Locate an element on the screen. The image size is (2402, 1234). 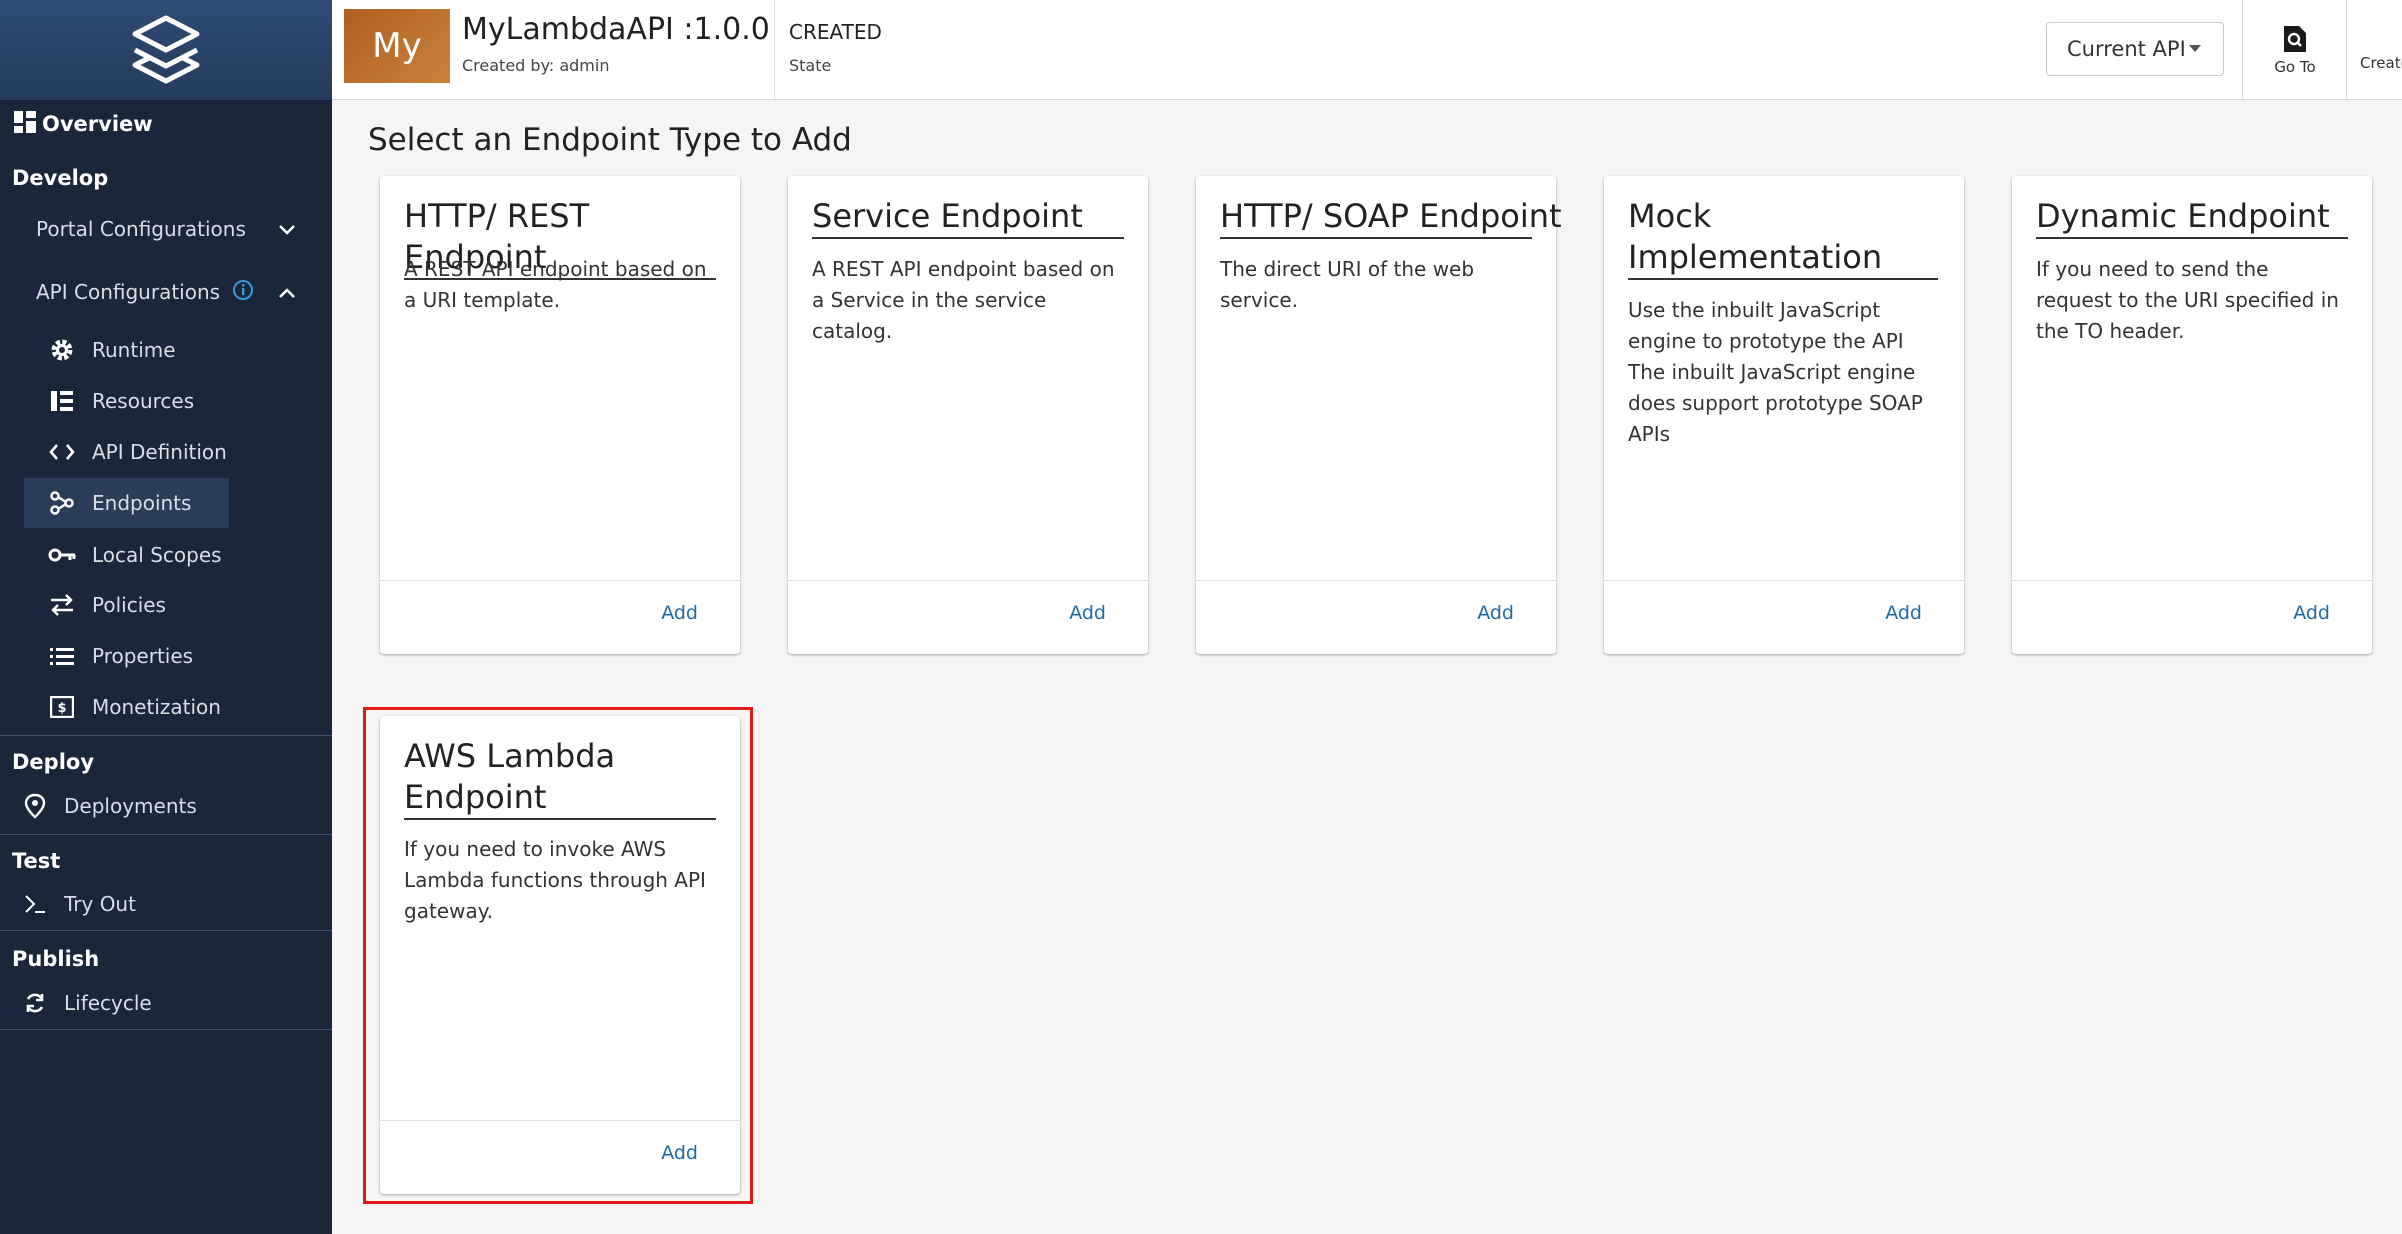
list-icon is located at coordinates (62, 656).